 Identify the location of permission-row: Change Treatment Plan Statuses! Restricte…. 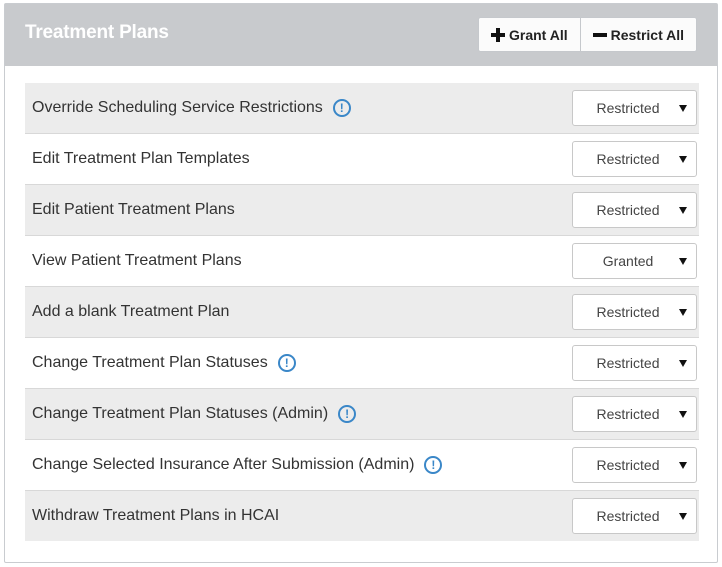
(362, 363).